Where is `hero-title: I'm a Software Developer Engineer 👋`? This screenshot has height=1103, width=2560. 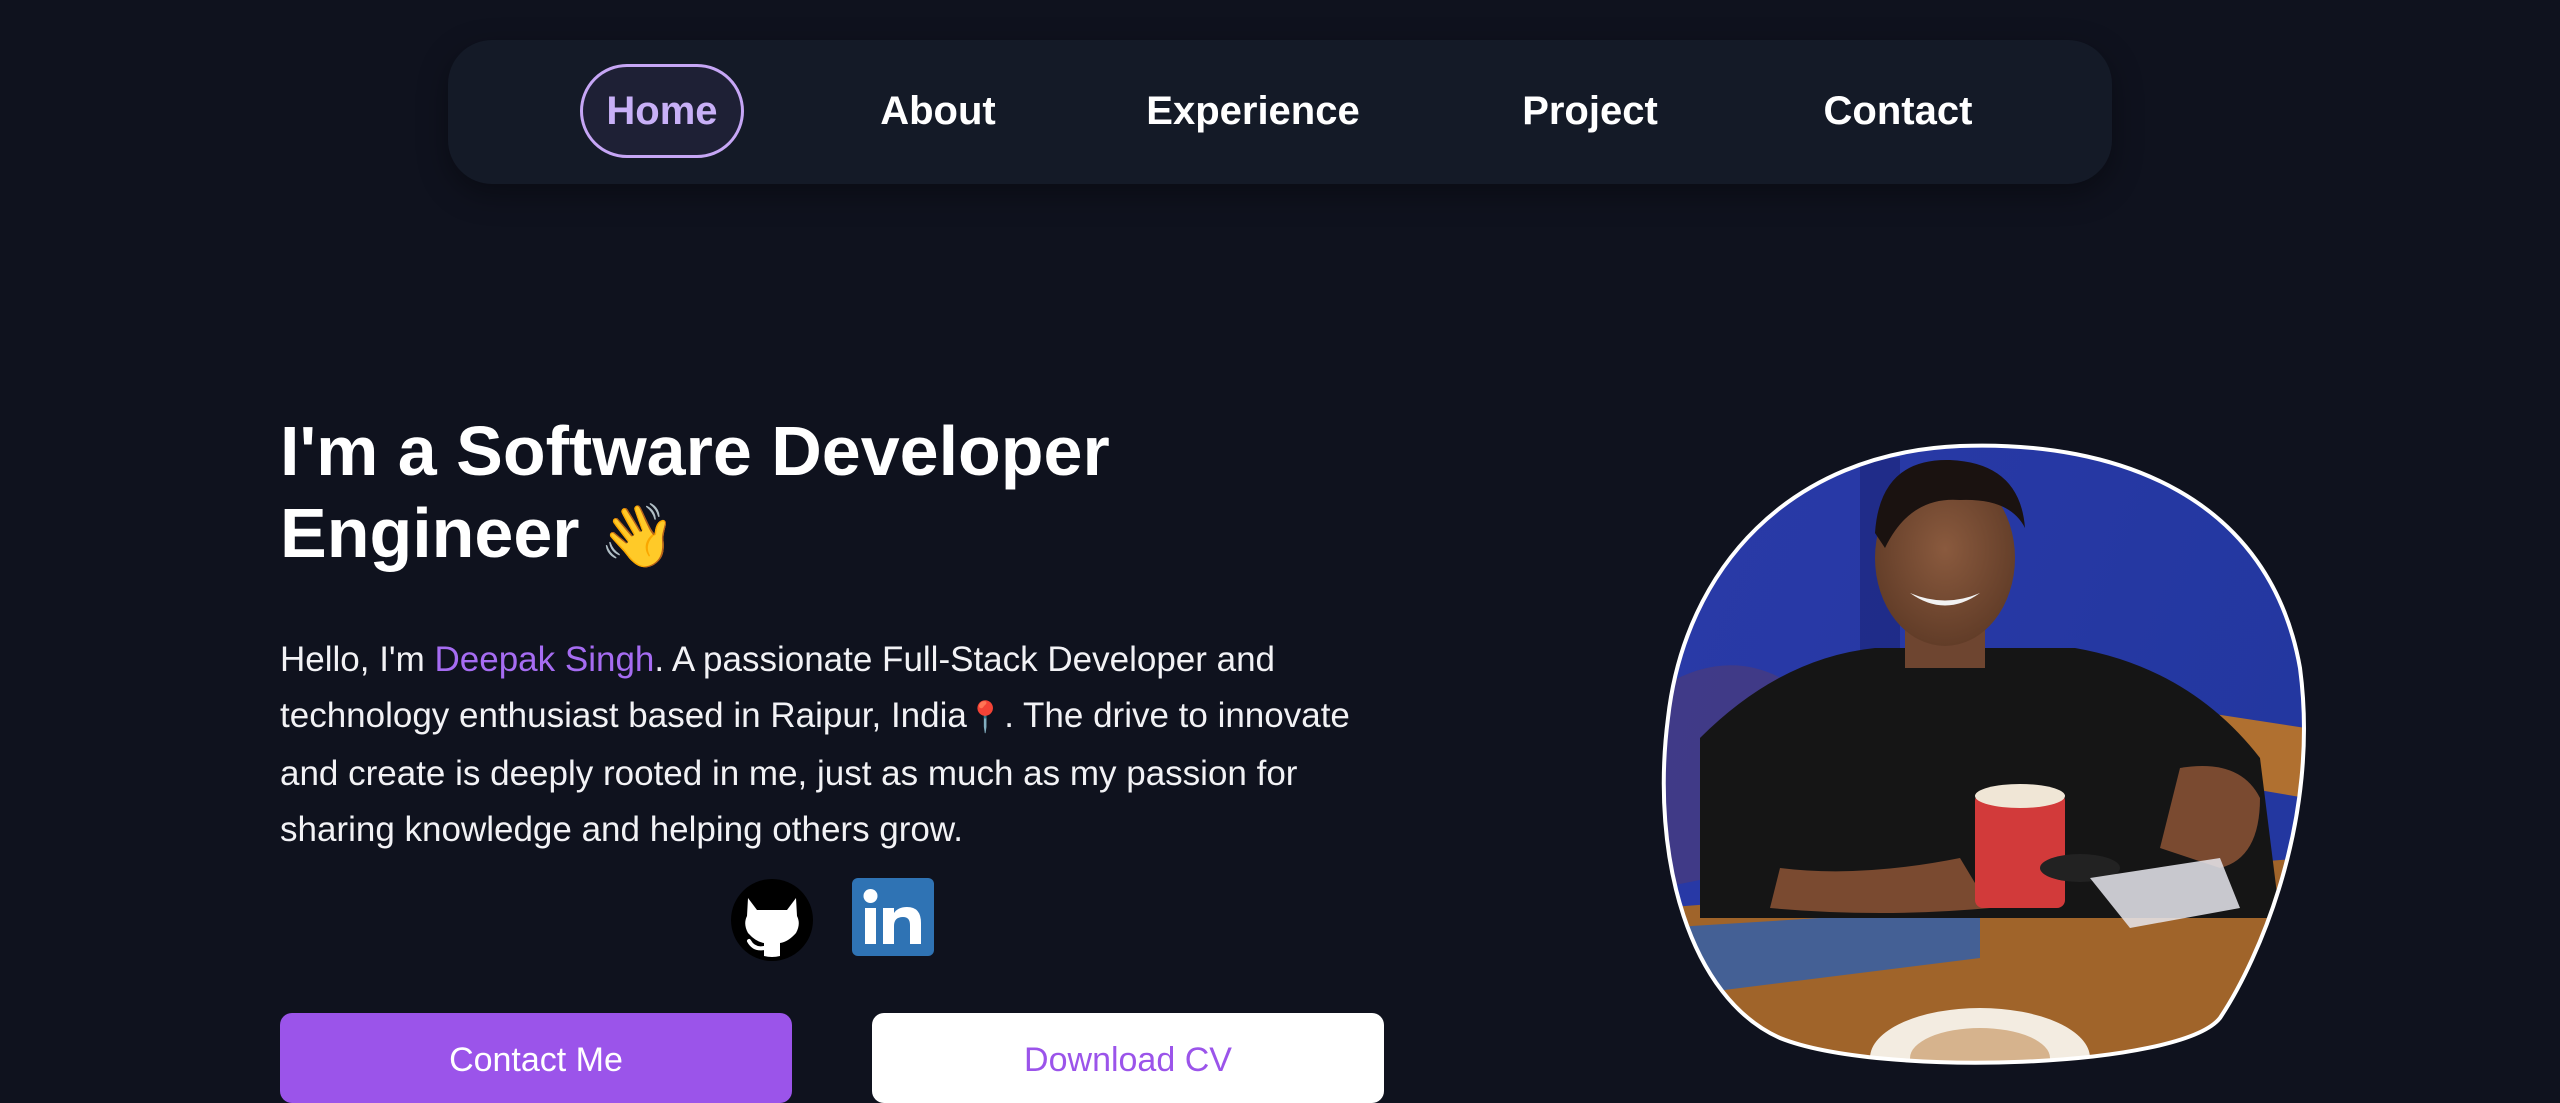 hero-title: I'm a Software Developer Engineer 👋 is located at coordinates (780, 493).